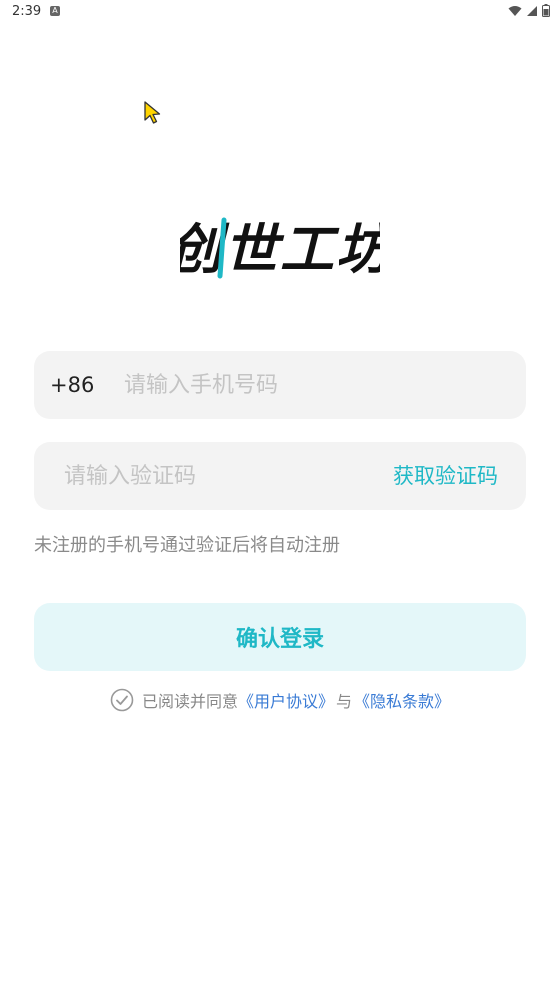 This screenshot has height=997, width=560. What do you see at coordinates (532, 10) in the screenshot?
I see `cell-signal-icon` at bounding box center [532, 10].